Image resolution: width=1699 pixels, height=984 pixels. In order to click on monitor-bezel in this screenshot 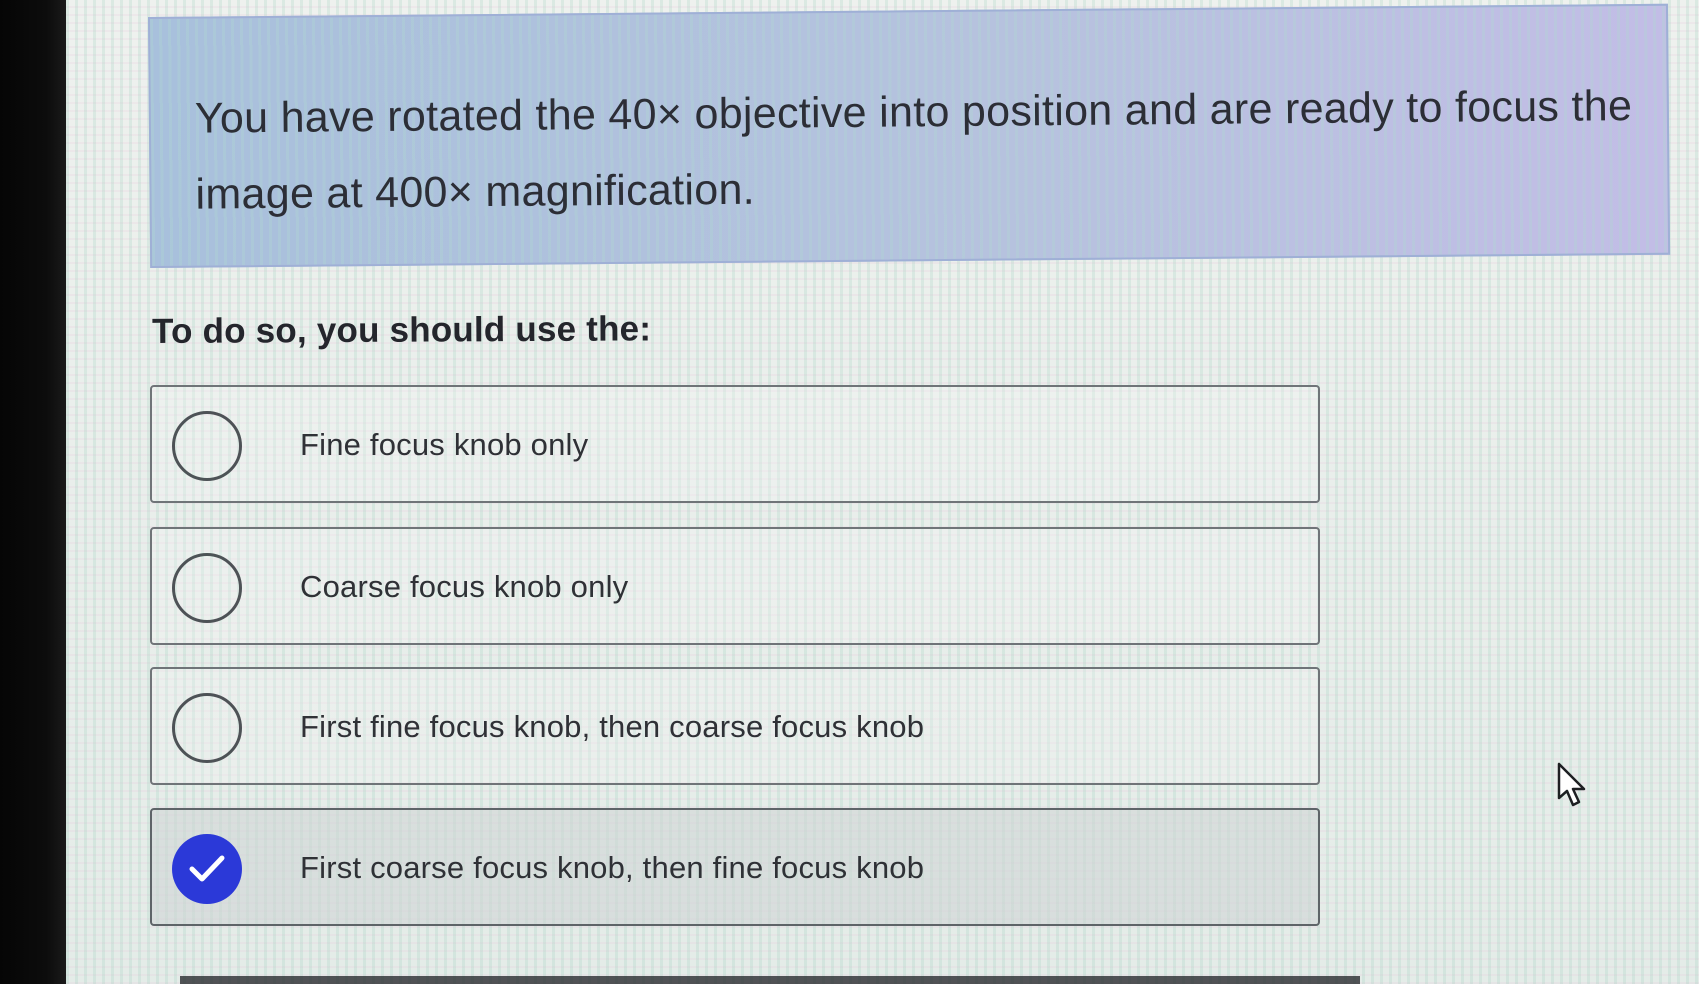, I will do `click(33, 492)`.